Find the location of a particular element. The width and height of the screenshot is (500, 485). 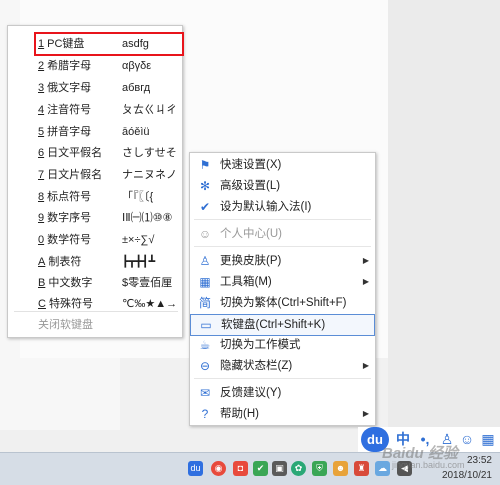

ime-menu-item: ☕ 切换为工作模式 is located at coordinates (282, 345).